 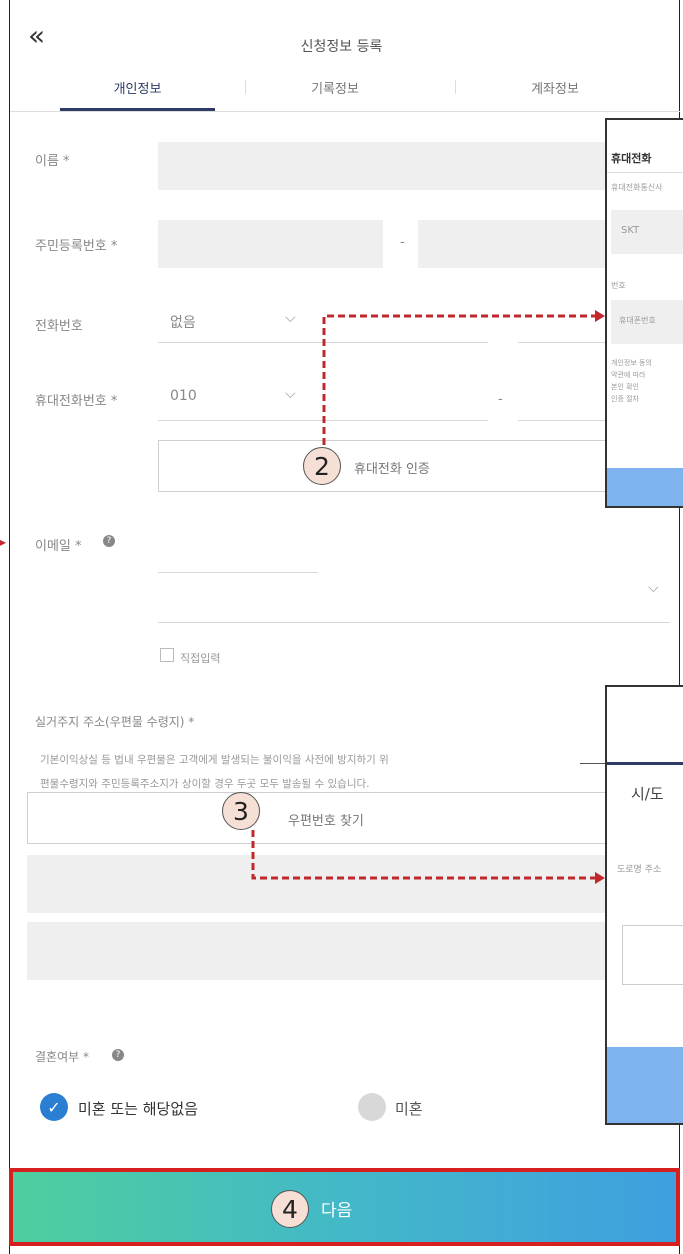 I want to click on step-2-arrow, so click(x=458, y=379).